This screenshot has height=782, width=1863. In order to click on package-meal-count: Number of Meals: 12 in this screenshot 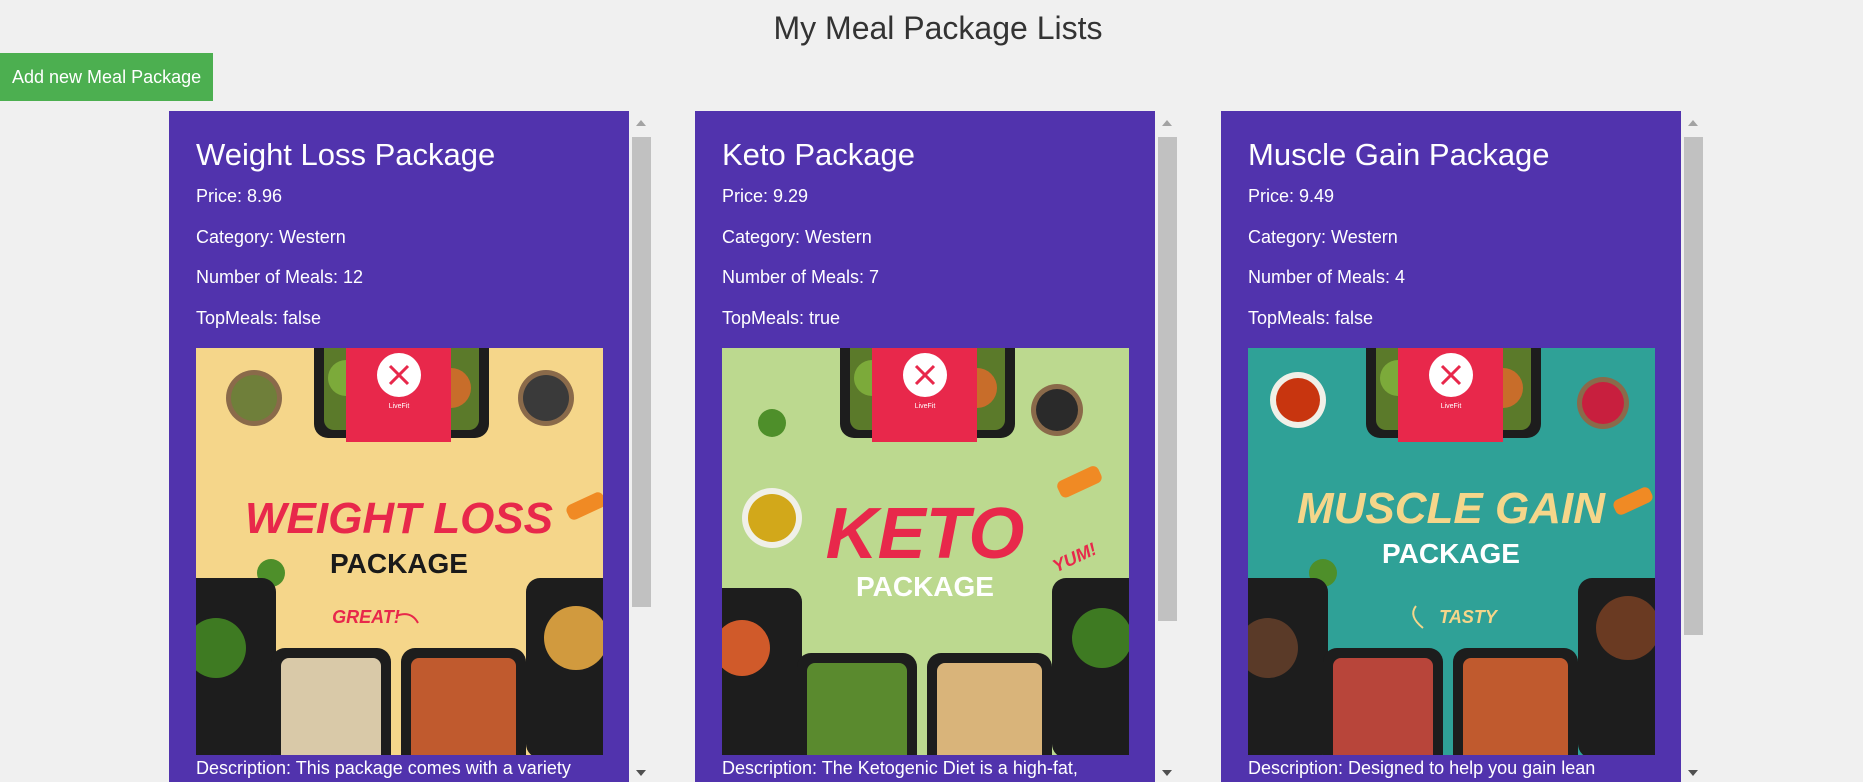, I will do `click(280, 277)`.